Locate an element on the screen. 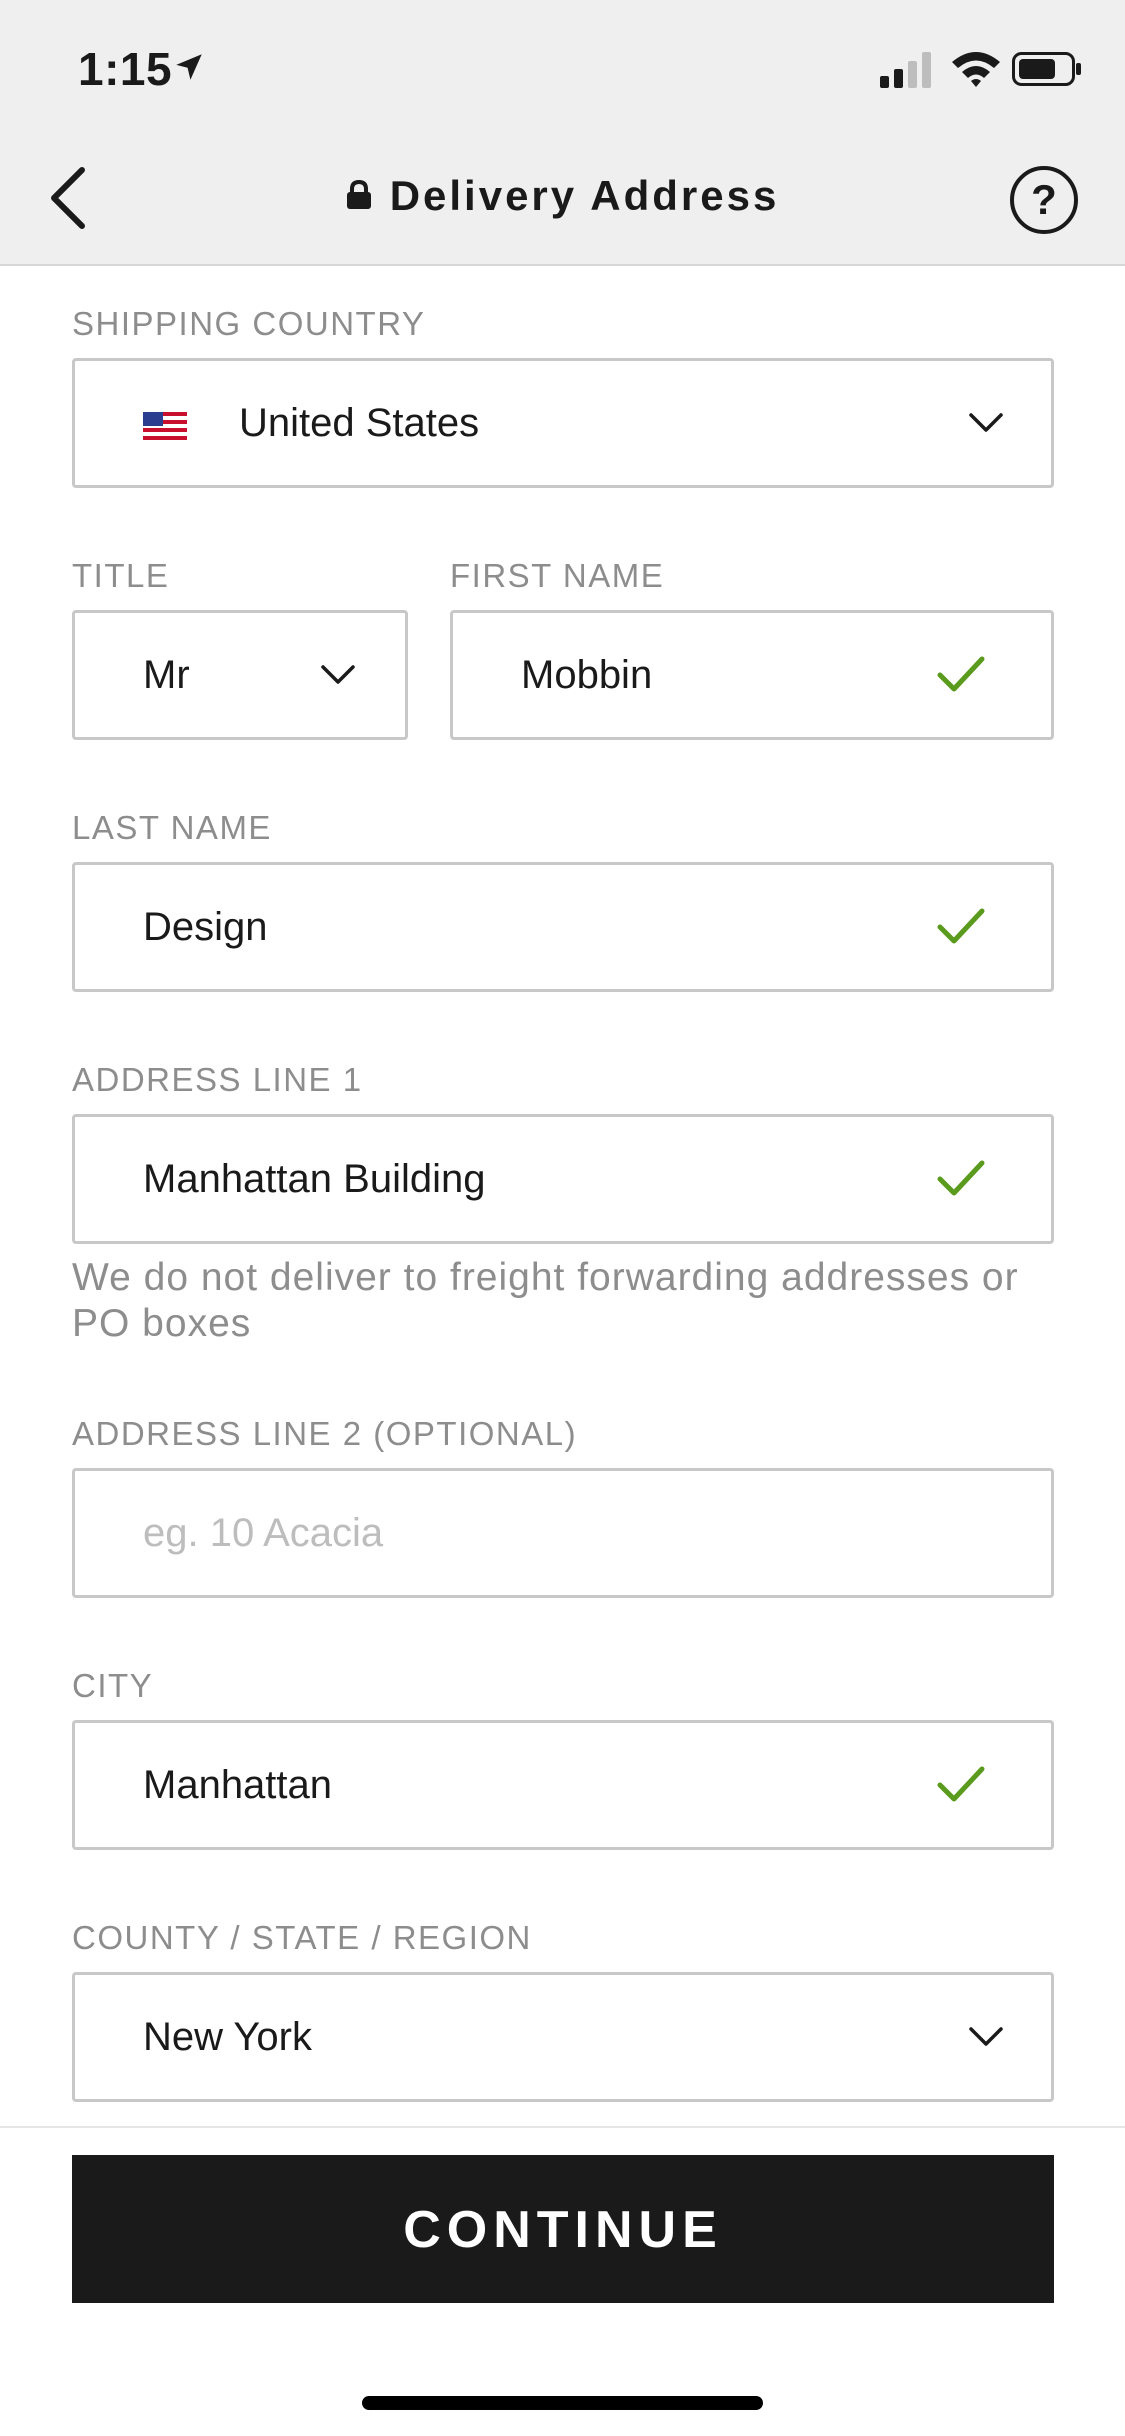 The height and width of the screenshot is (2436, 1125). help-icon: ? is located at coordinates (1044, 199).